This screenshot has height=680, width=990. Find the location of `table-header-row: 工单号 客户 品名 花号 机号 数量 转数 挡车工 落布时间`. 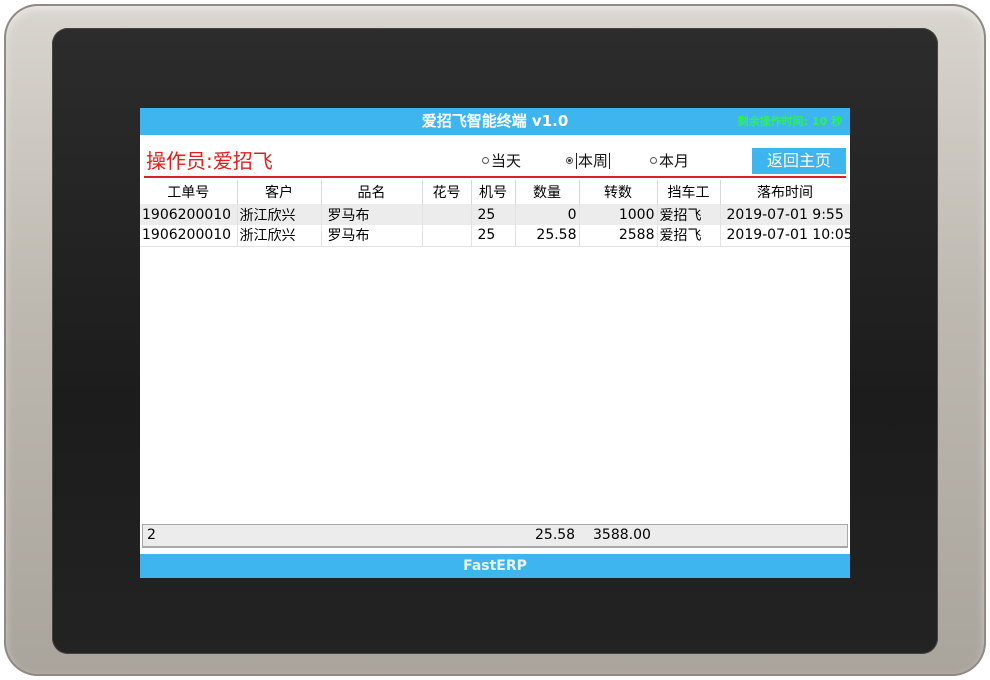

table-header-row: 工单号 客户 品名 花号 机号 数量 转数 挡车工 落布时间 is located at coordinates (495, 192).